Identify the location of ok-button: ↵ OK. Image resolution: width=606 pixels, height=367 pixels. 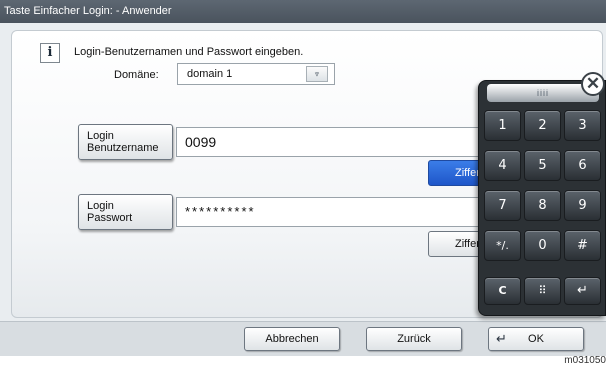
(536, 339).